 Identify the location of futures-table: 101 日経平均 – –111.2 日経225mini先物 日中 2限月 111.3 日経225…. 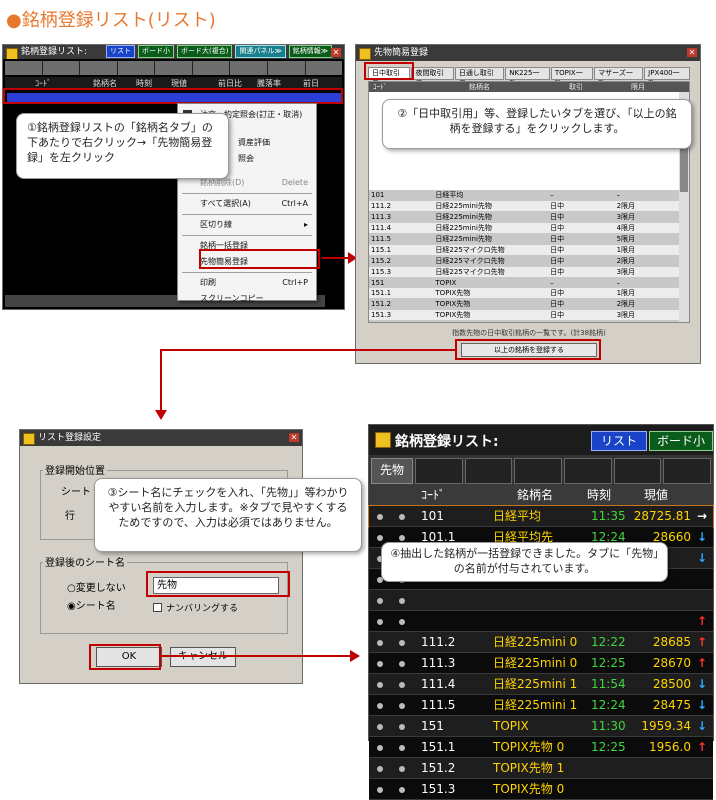
(524, 256).